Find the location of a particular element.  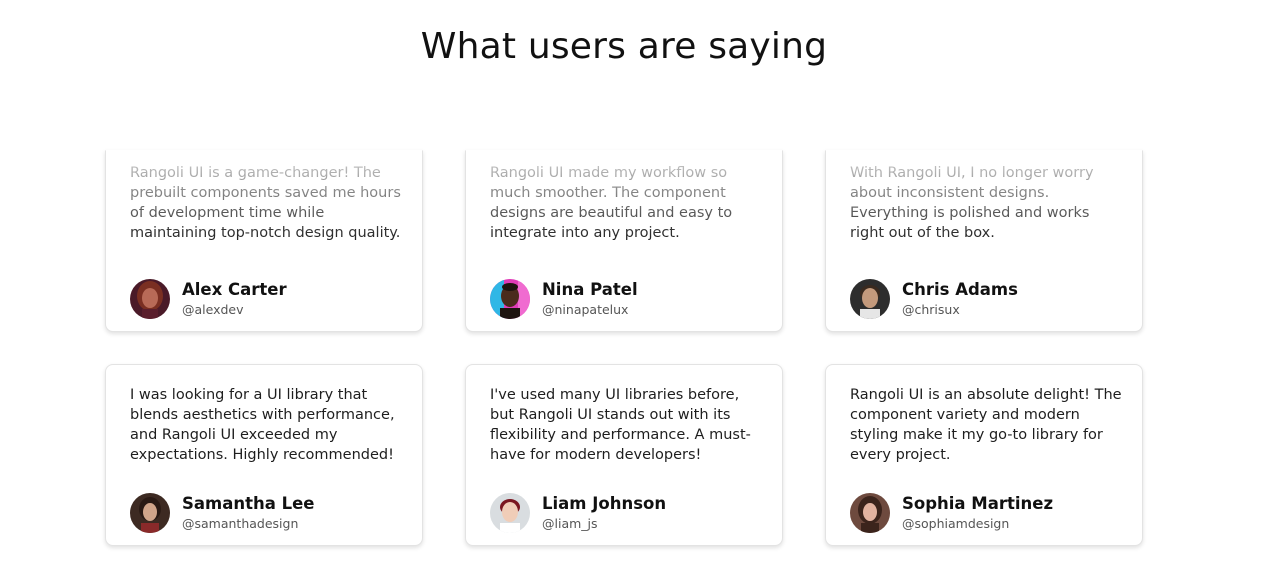

testimonial-author: Alex Carter @alexdev is located at coordinates (208, 299).